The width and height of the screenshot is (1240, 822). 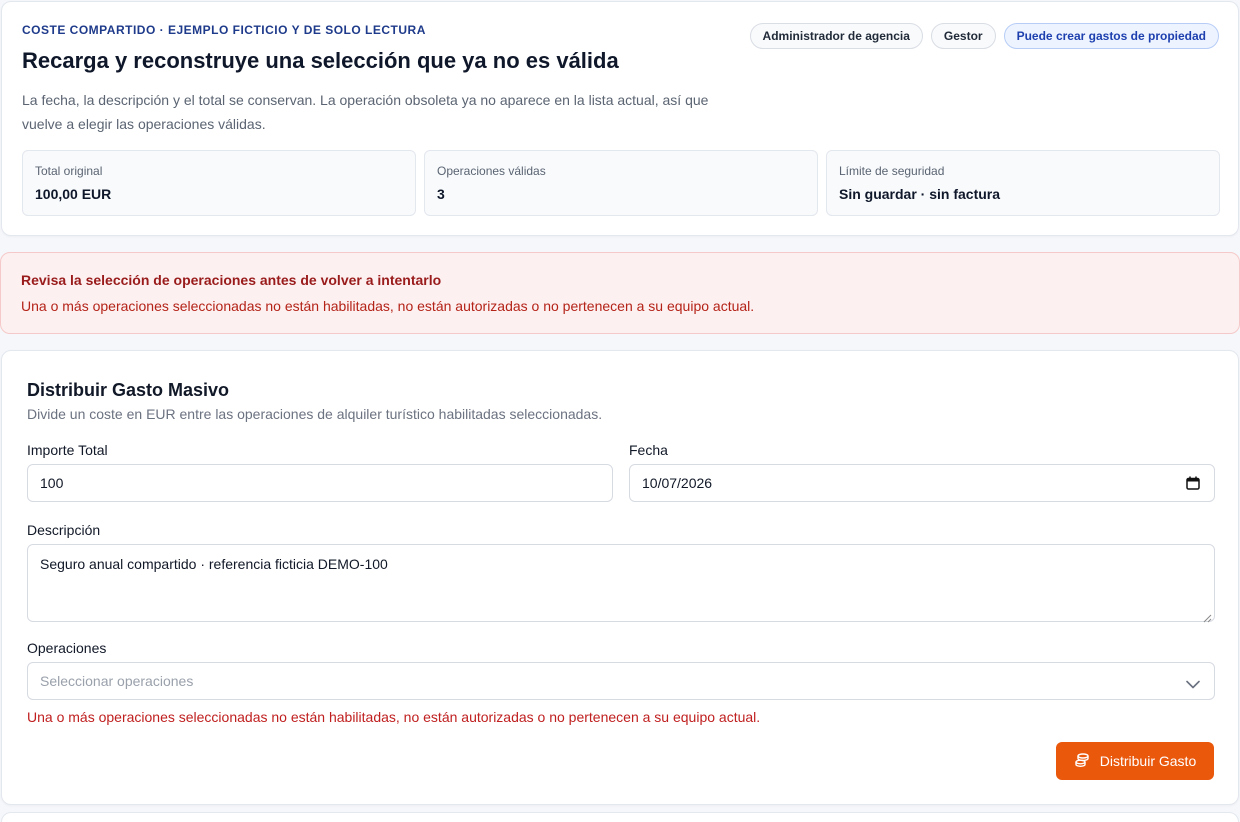 I want to click on stat-valid-operations: Operaciones válidas 3, so click(x=621, y=183).